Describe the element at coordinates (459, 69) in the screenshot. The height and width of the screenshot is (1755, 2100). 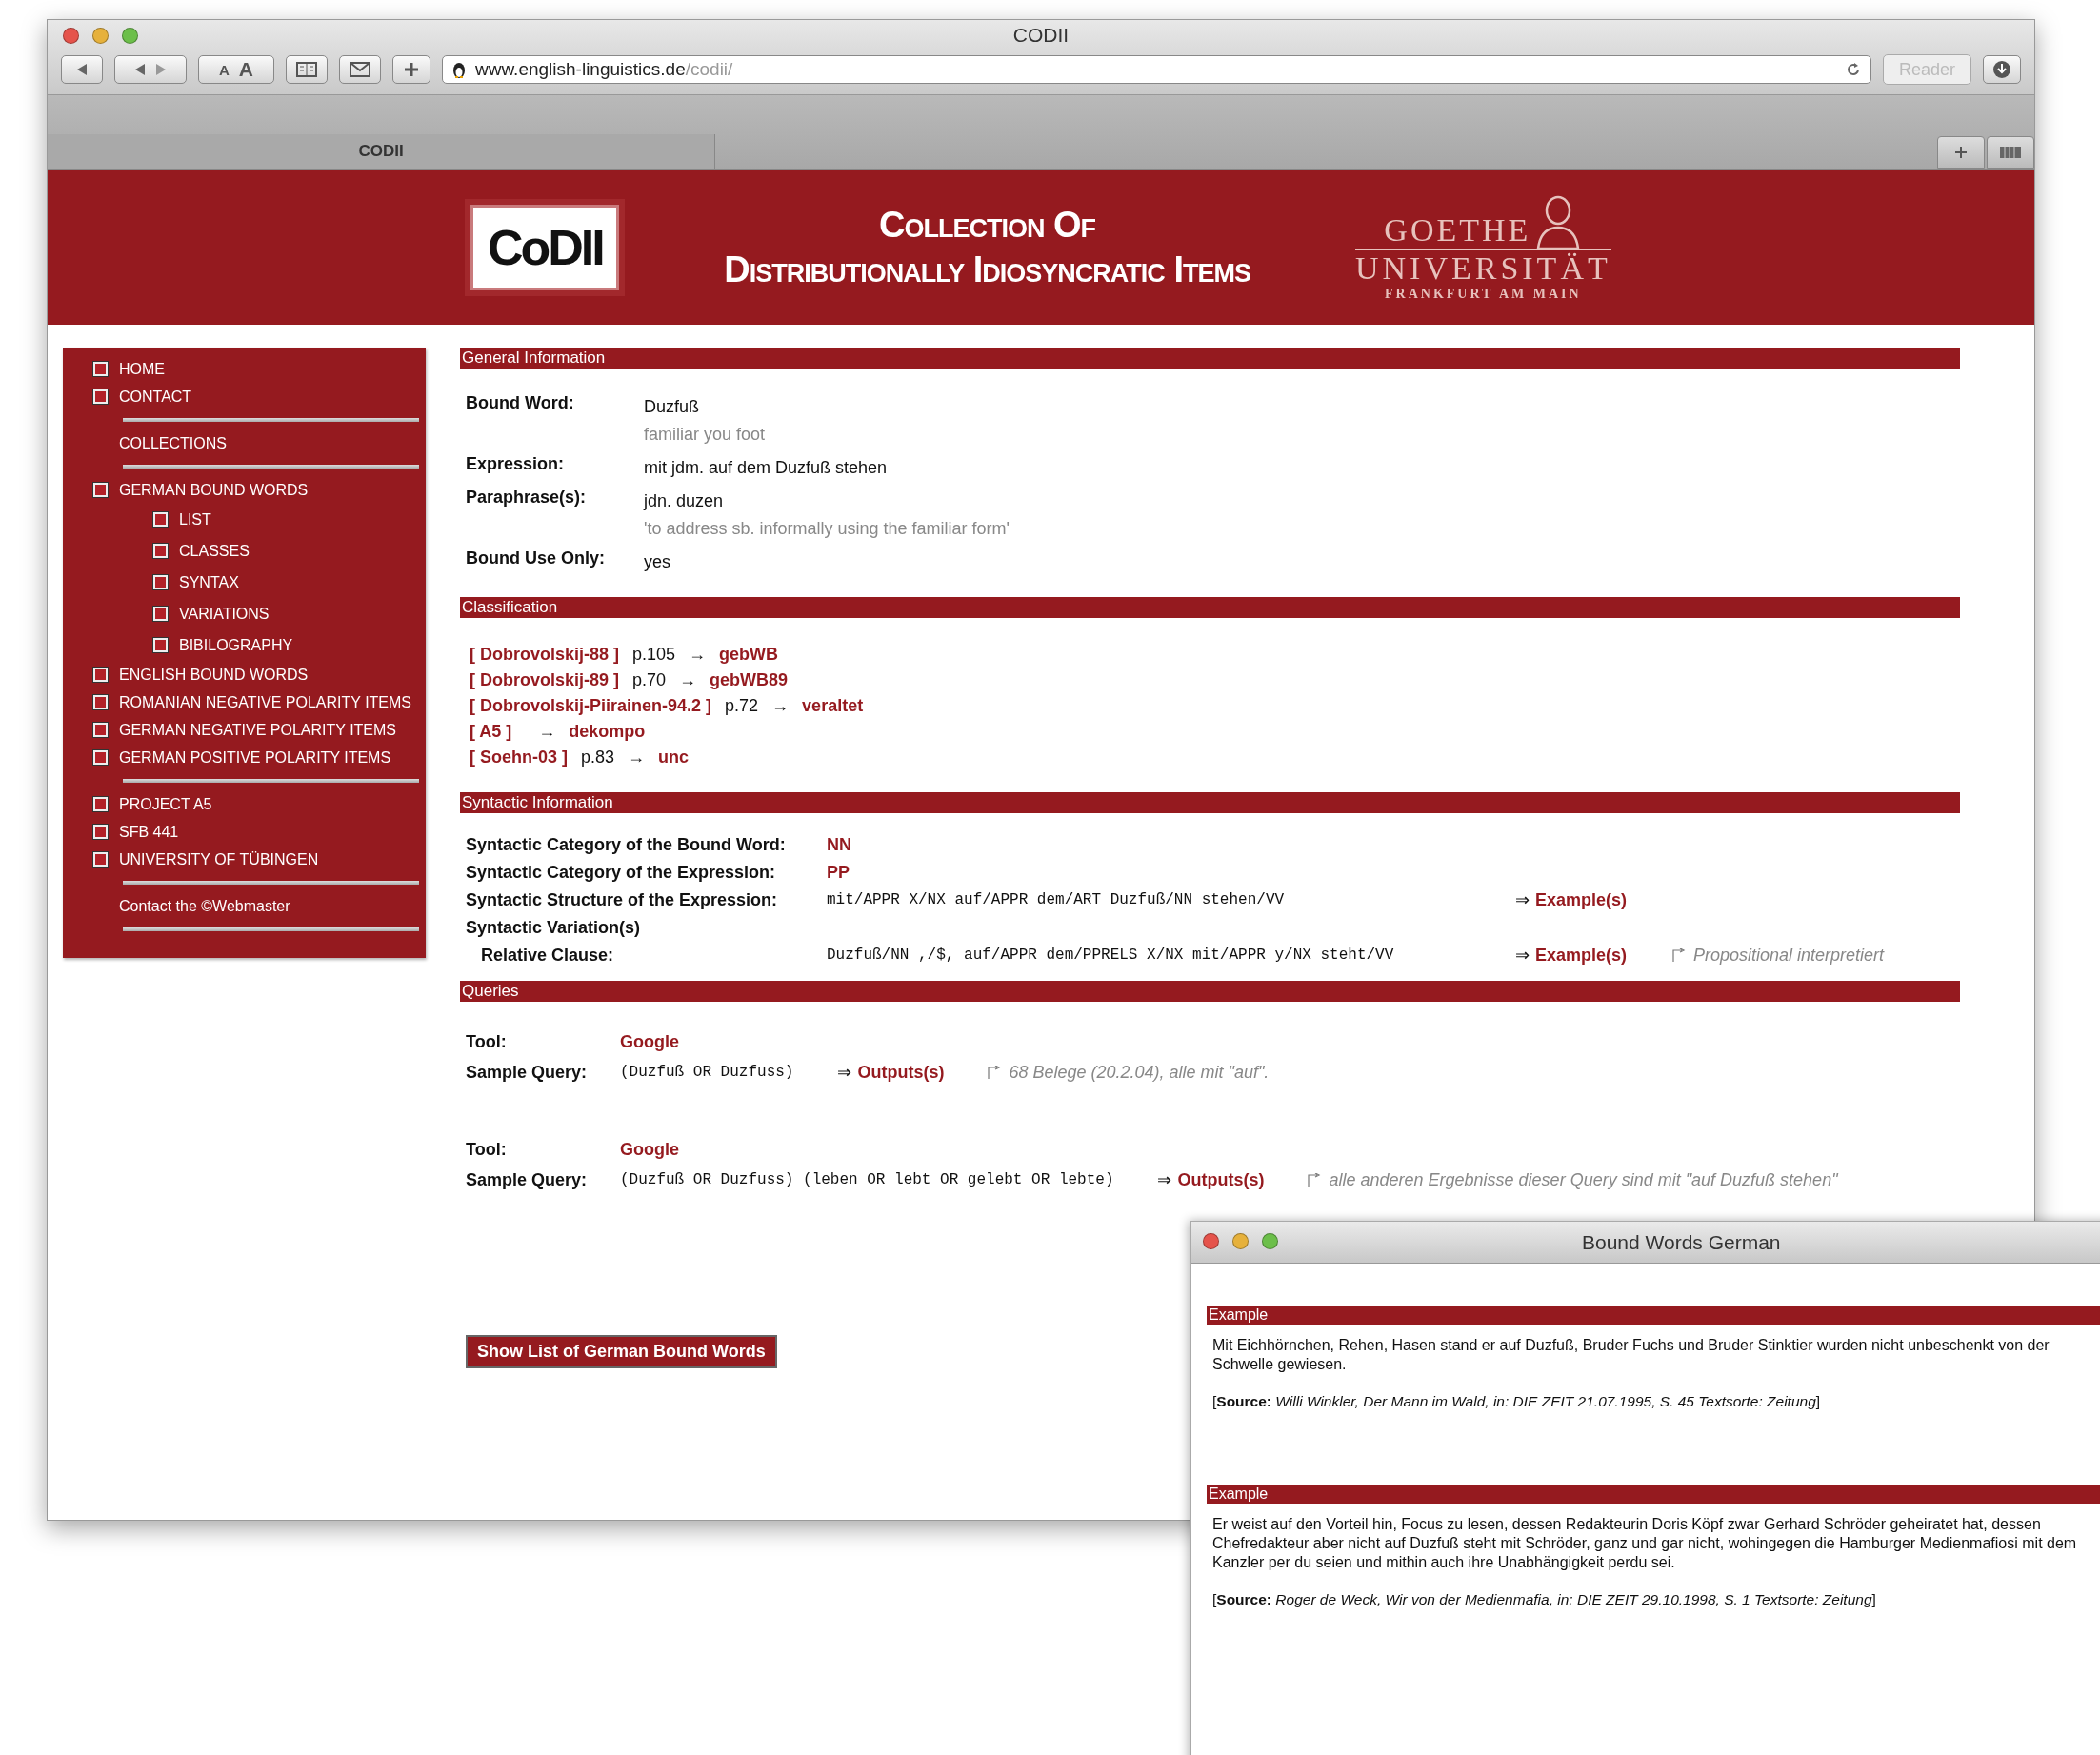
I see `penguin-icon` at that location.